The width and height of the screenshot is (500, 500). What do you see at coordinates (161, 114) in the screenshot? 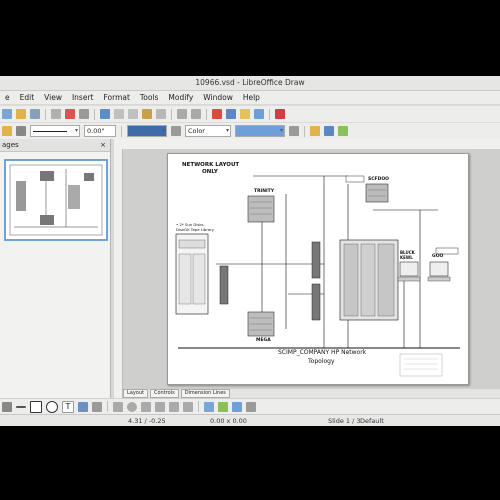
I see `clone-formatting-icon` at bounding box center [161, 114].